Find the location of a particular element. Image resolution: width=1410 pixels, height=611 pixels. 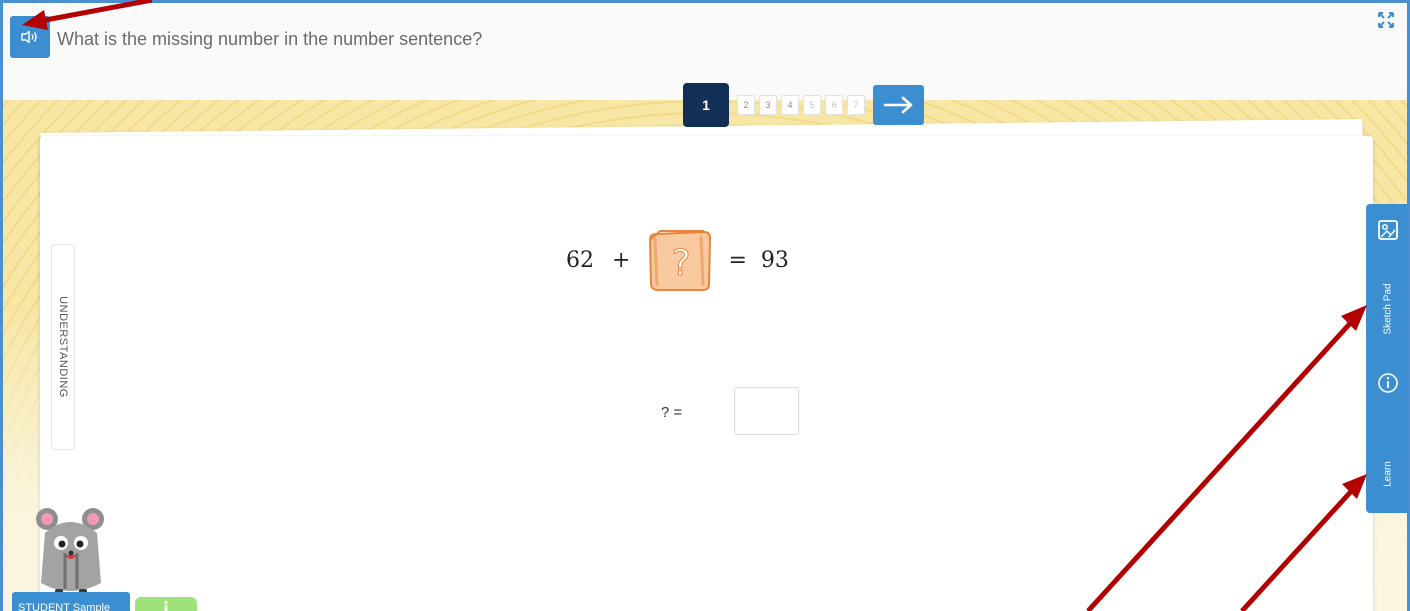

page-button-4: 4 is located at coordinates (790, 105).